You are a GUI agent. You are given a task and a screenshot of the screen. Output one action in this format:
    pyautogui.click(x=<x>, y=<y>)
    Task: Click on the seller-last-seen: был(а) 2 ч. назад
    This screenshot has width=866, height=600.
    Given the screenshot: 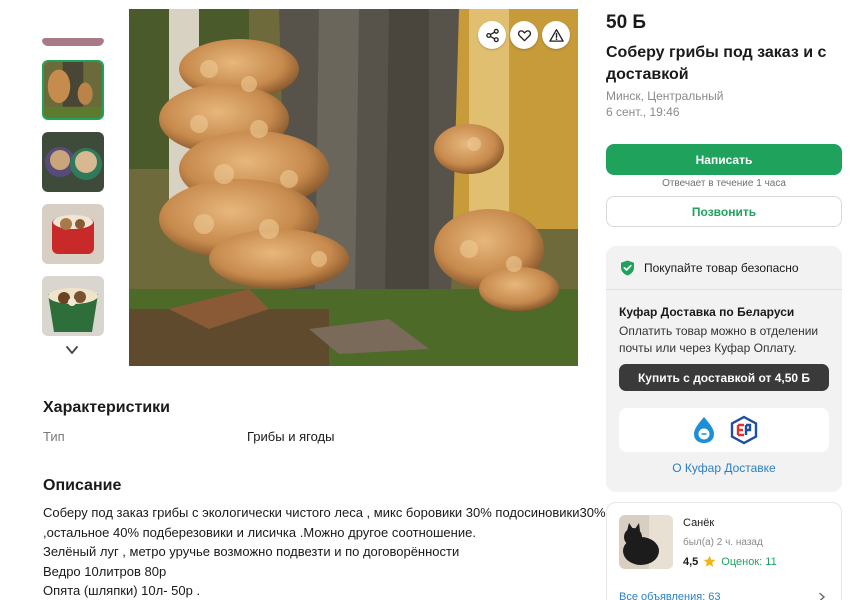 What is the action you would take?
    pyautogui.click(x=723, y=542)
    